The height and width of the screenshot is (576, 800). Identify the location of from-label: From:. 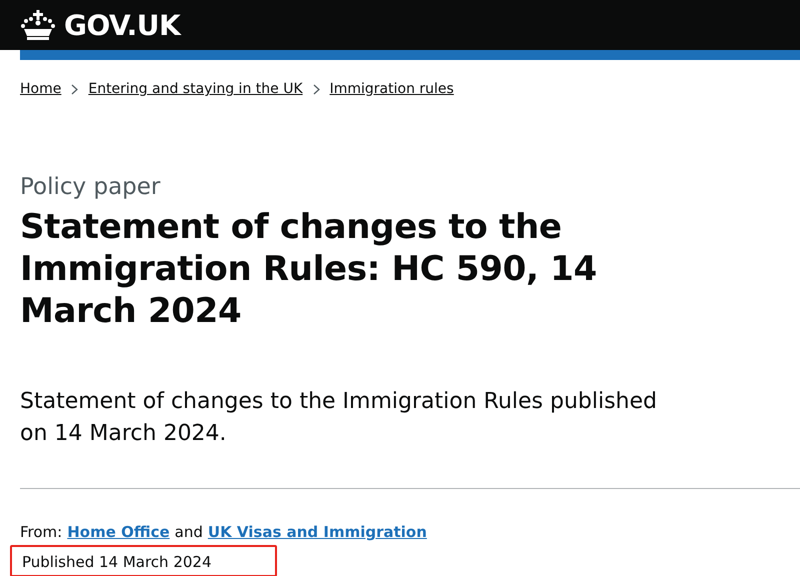
(41, 532).